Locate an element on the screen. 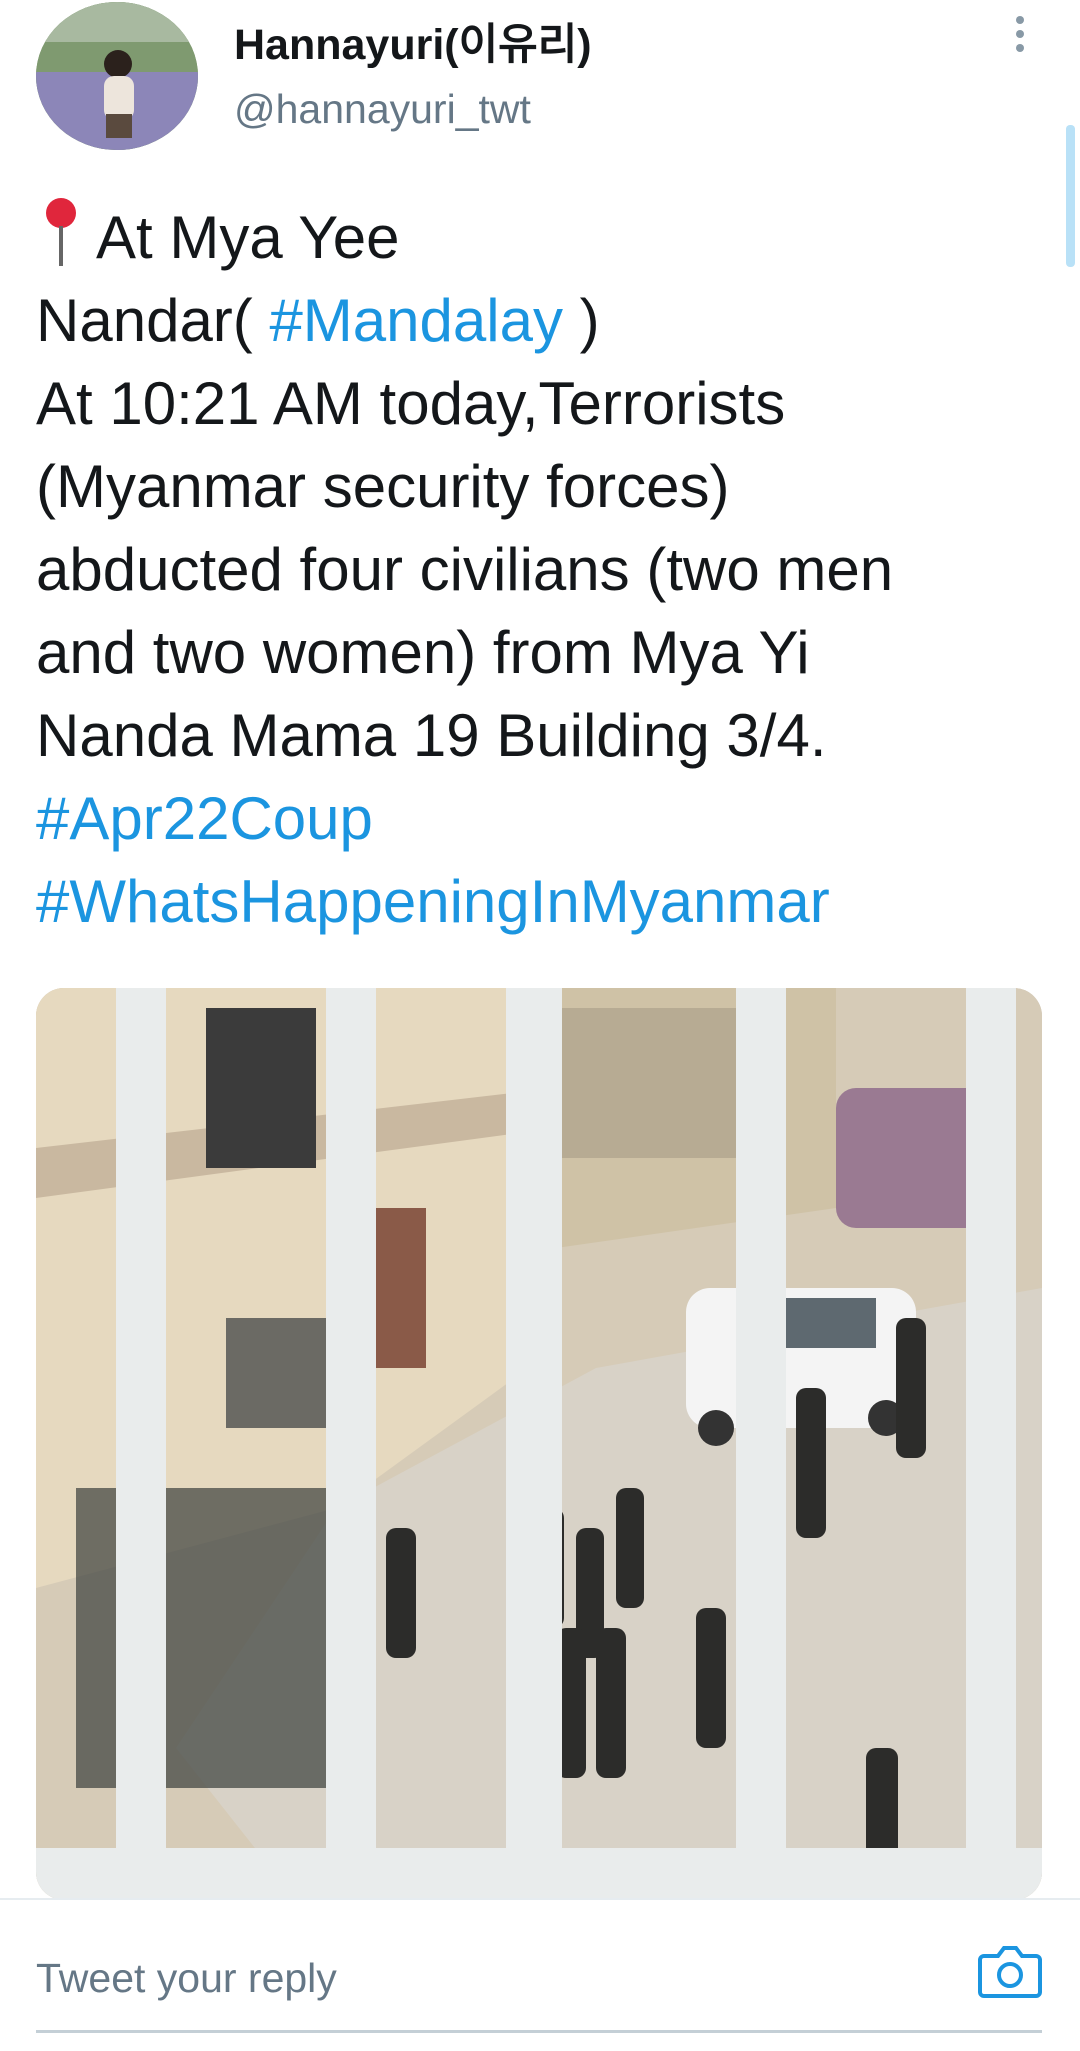 This screenshot has height=2051, width=1080. avatar is located at coordinates (117, 76).